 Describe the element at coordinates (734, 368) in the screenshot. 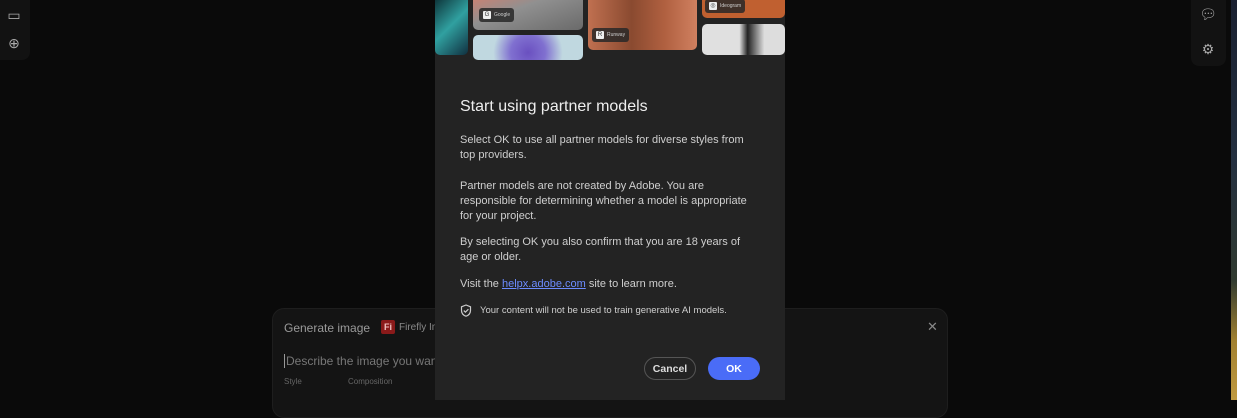

I see `ok-button: OK` at that location.